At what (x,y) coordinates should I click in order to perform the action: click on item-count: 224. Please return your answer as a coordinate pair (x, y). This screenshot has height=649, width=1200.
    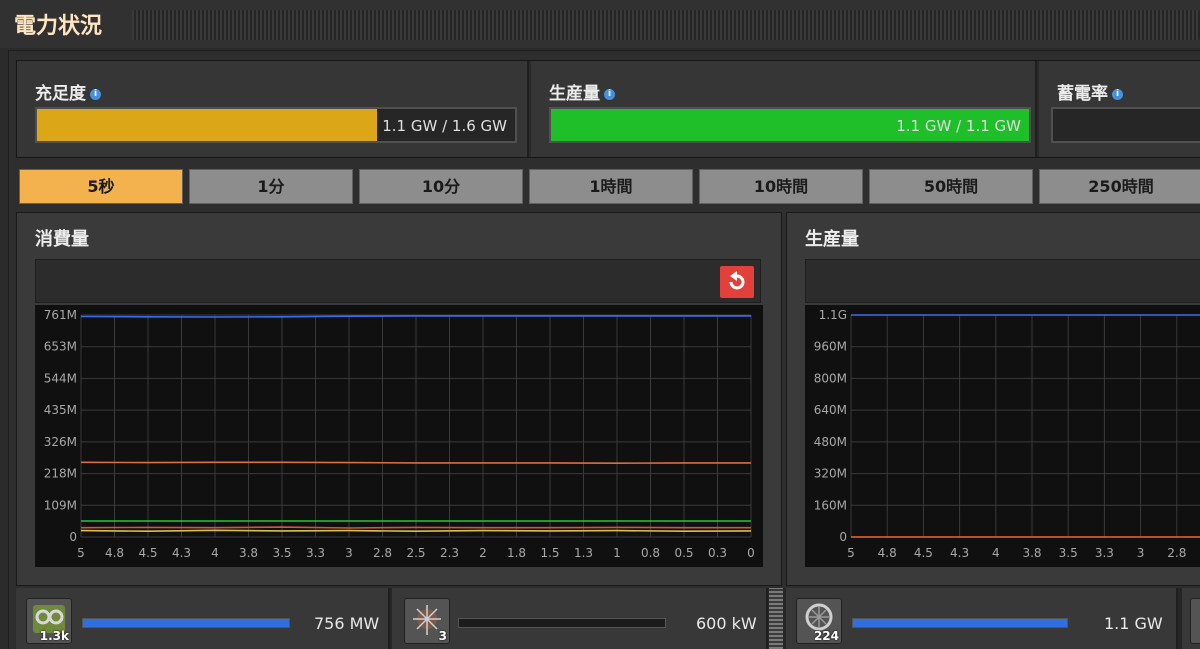
    Looking at the image, I should click on (826, 636).